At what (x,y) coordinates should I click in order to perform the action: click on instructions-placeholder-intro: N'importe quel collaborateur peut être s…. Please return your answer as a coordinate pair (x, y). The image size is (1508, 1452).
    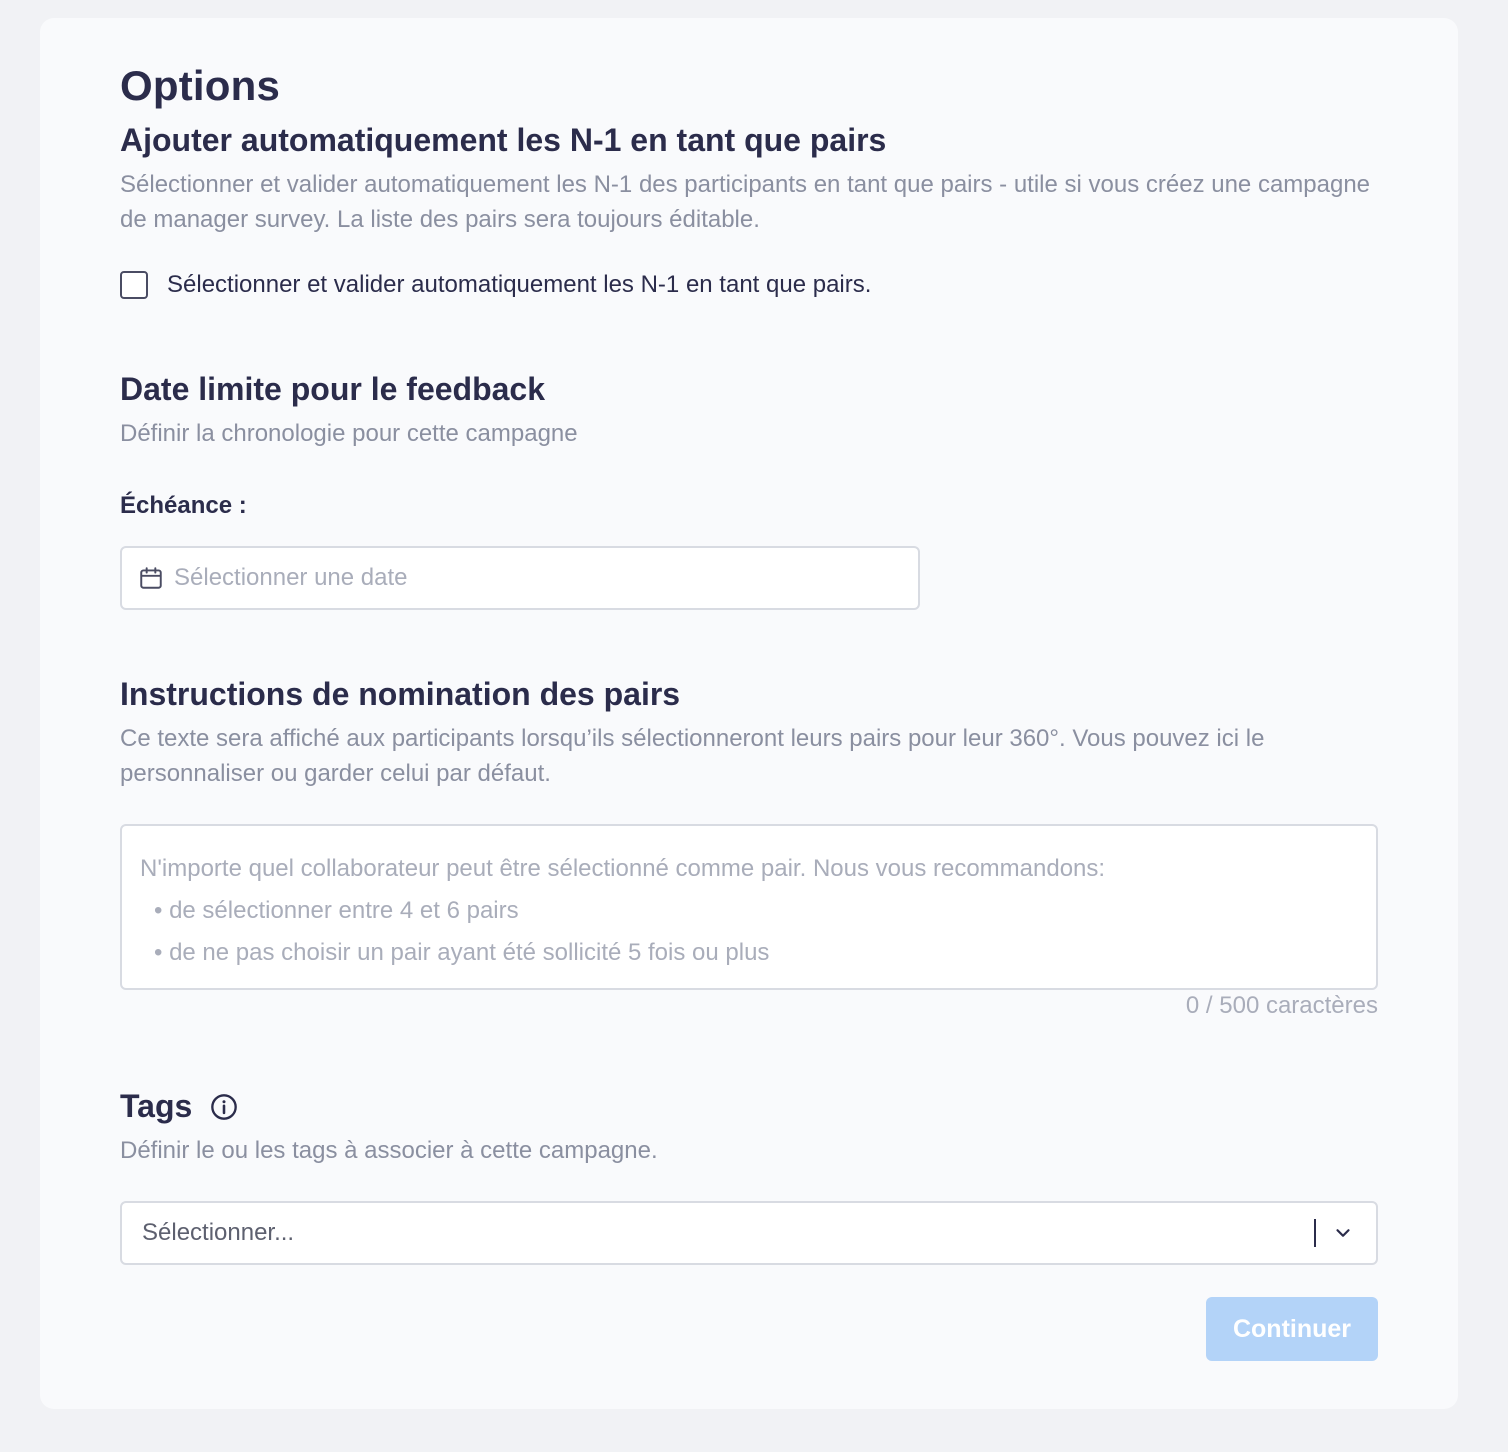
    Looking at the image, I should click on (623, 868).